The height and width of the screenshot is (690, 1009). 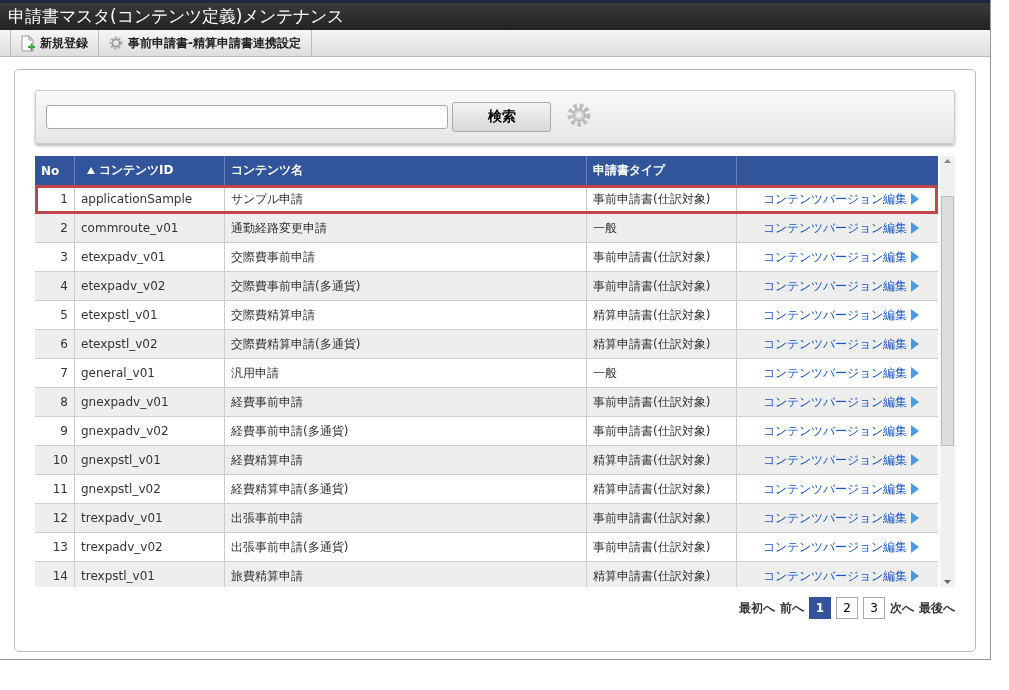 I want to click on table-cell: 交際費精算申請(多通貨), so click(x=406, y=344).